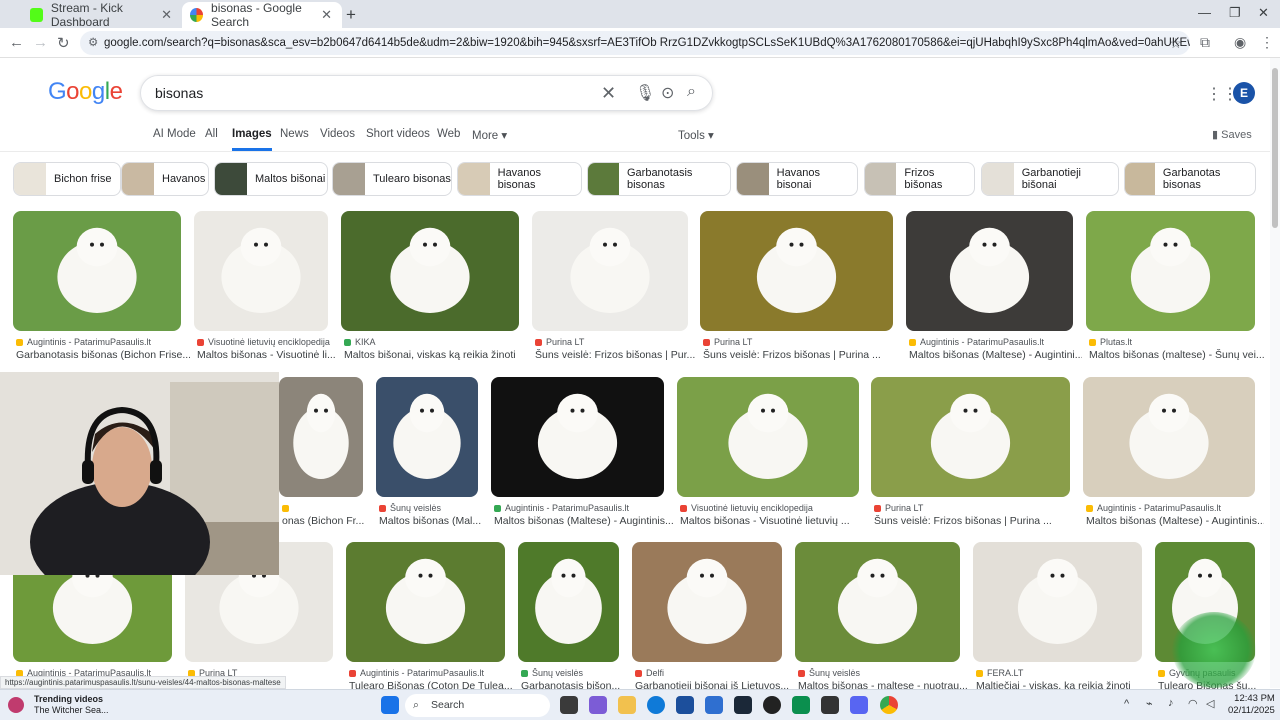  Describe the element at coordinates (712, 673) in the screenshot. I see `result-source: Delfi` at that location.